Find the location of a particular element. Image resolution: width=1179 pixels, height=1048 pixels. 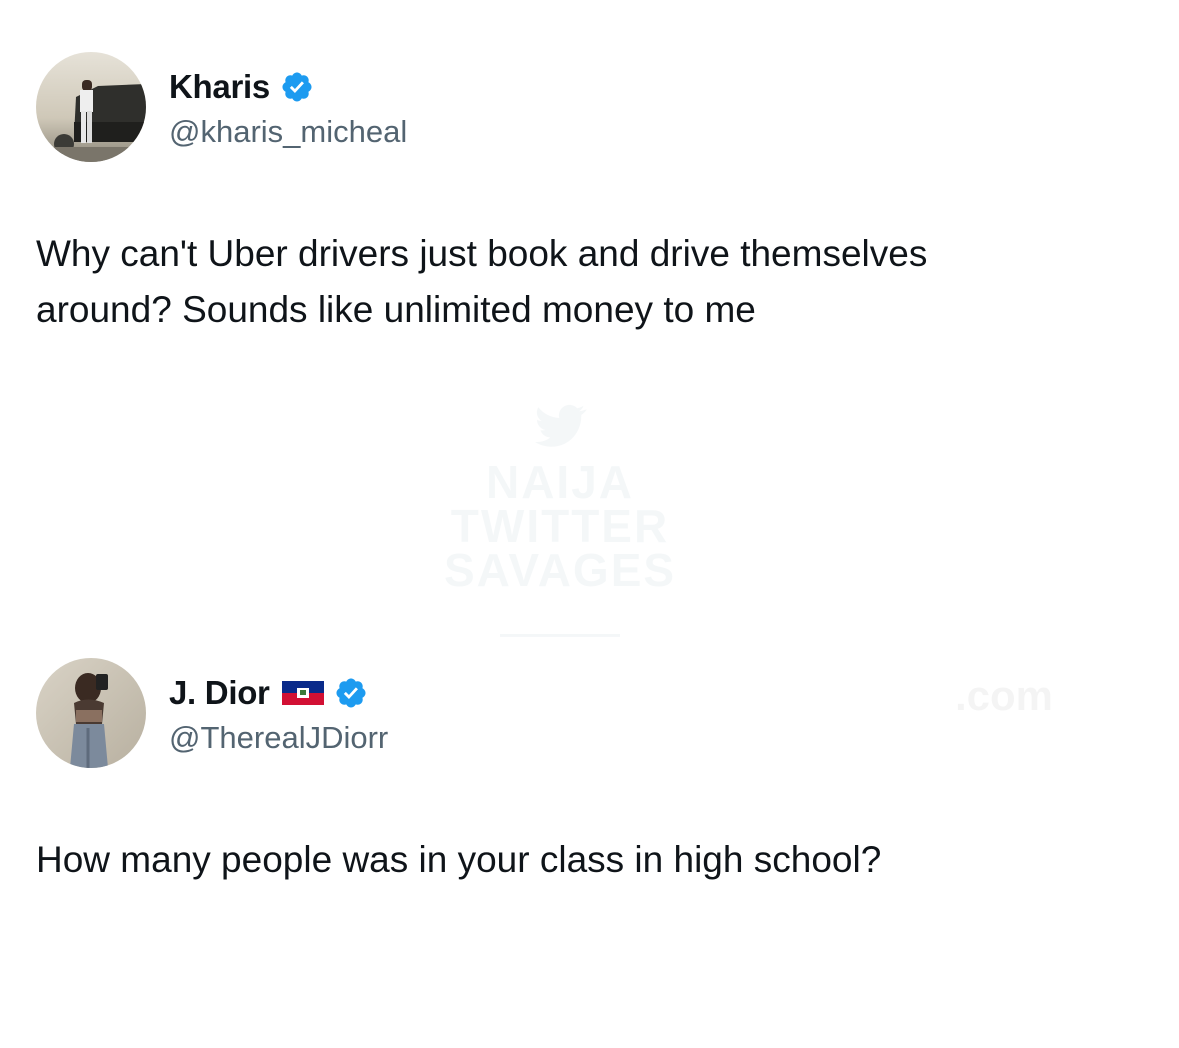

handle: @TherealJDiorr is located at coordinates (278, 738).